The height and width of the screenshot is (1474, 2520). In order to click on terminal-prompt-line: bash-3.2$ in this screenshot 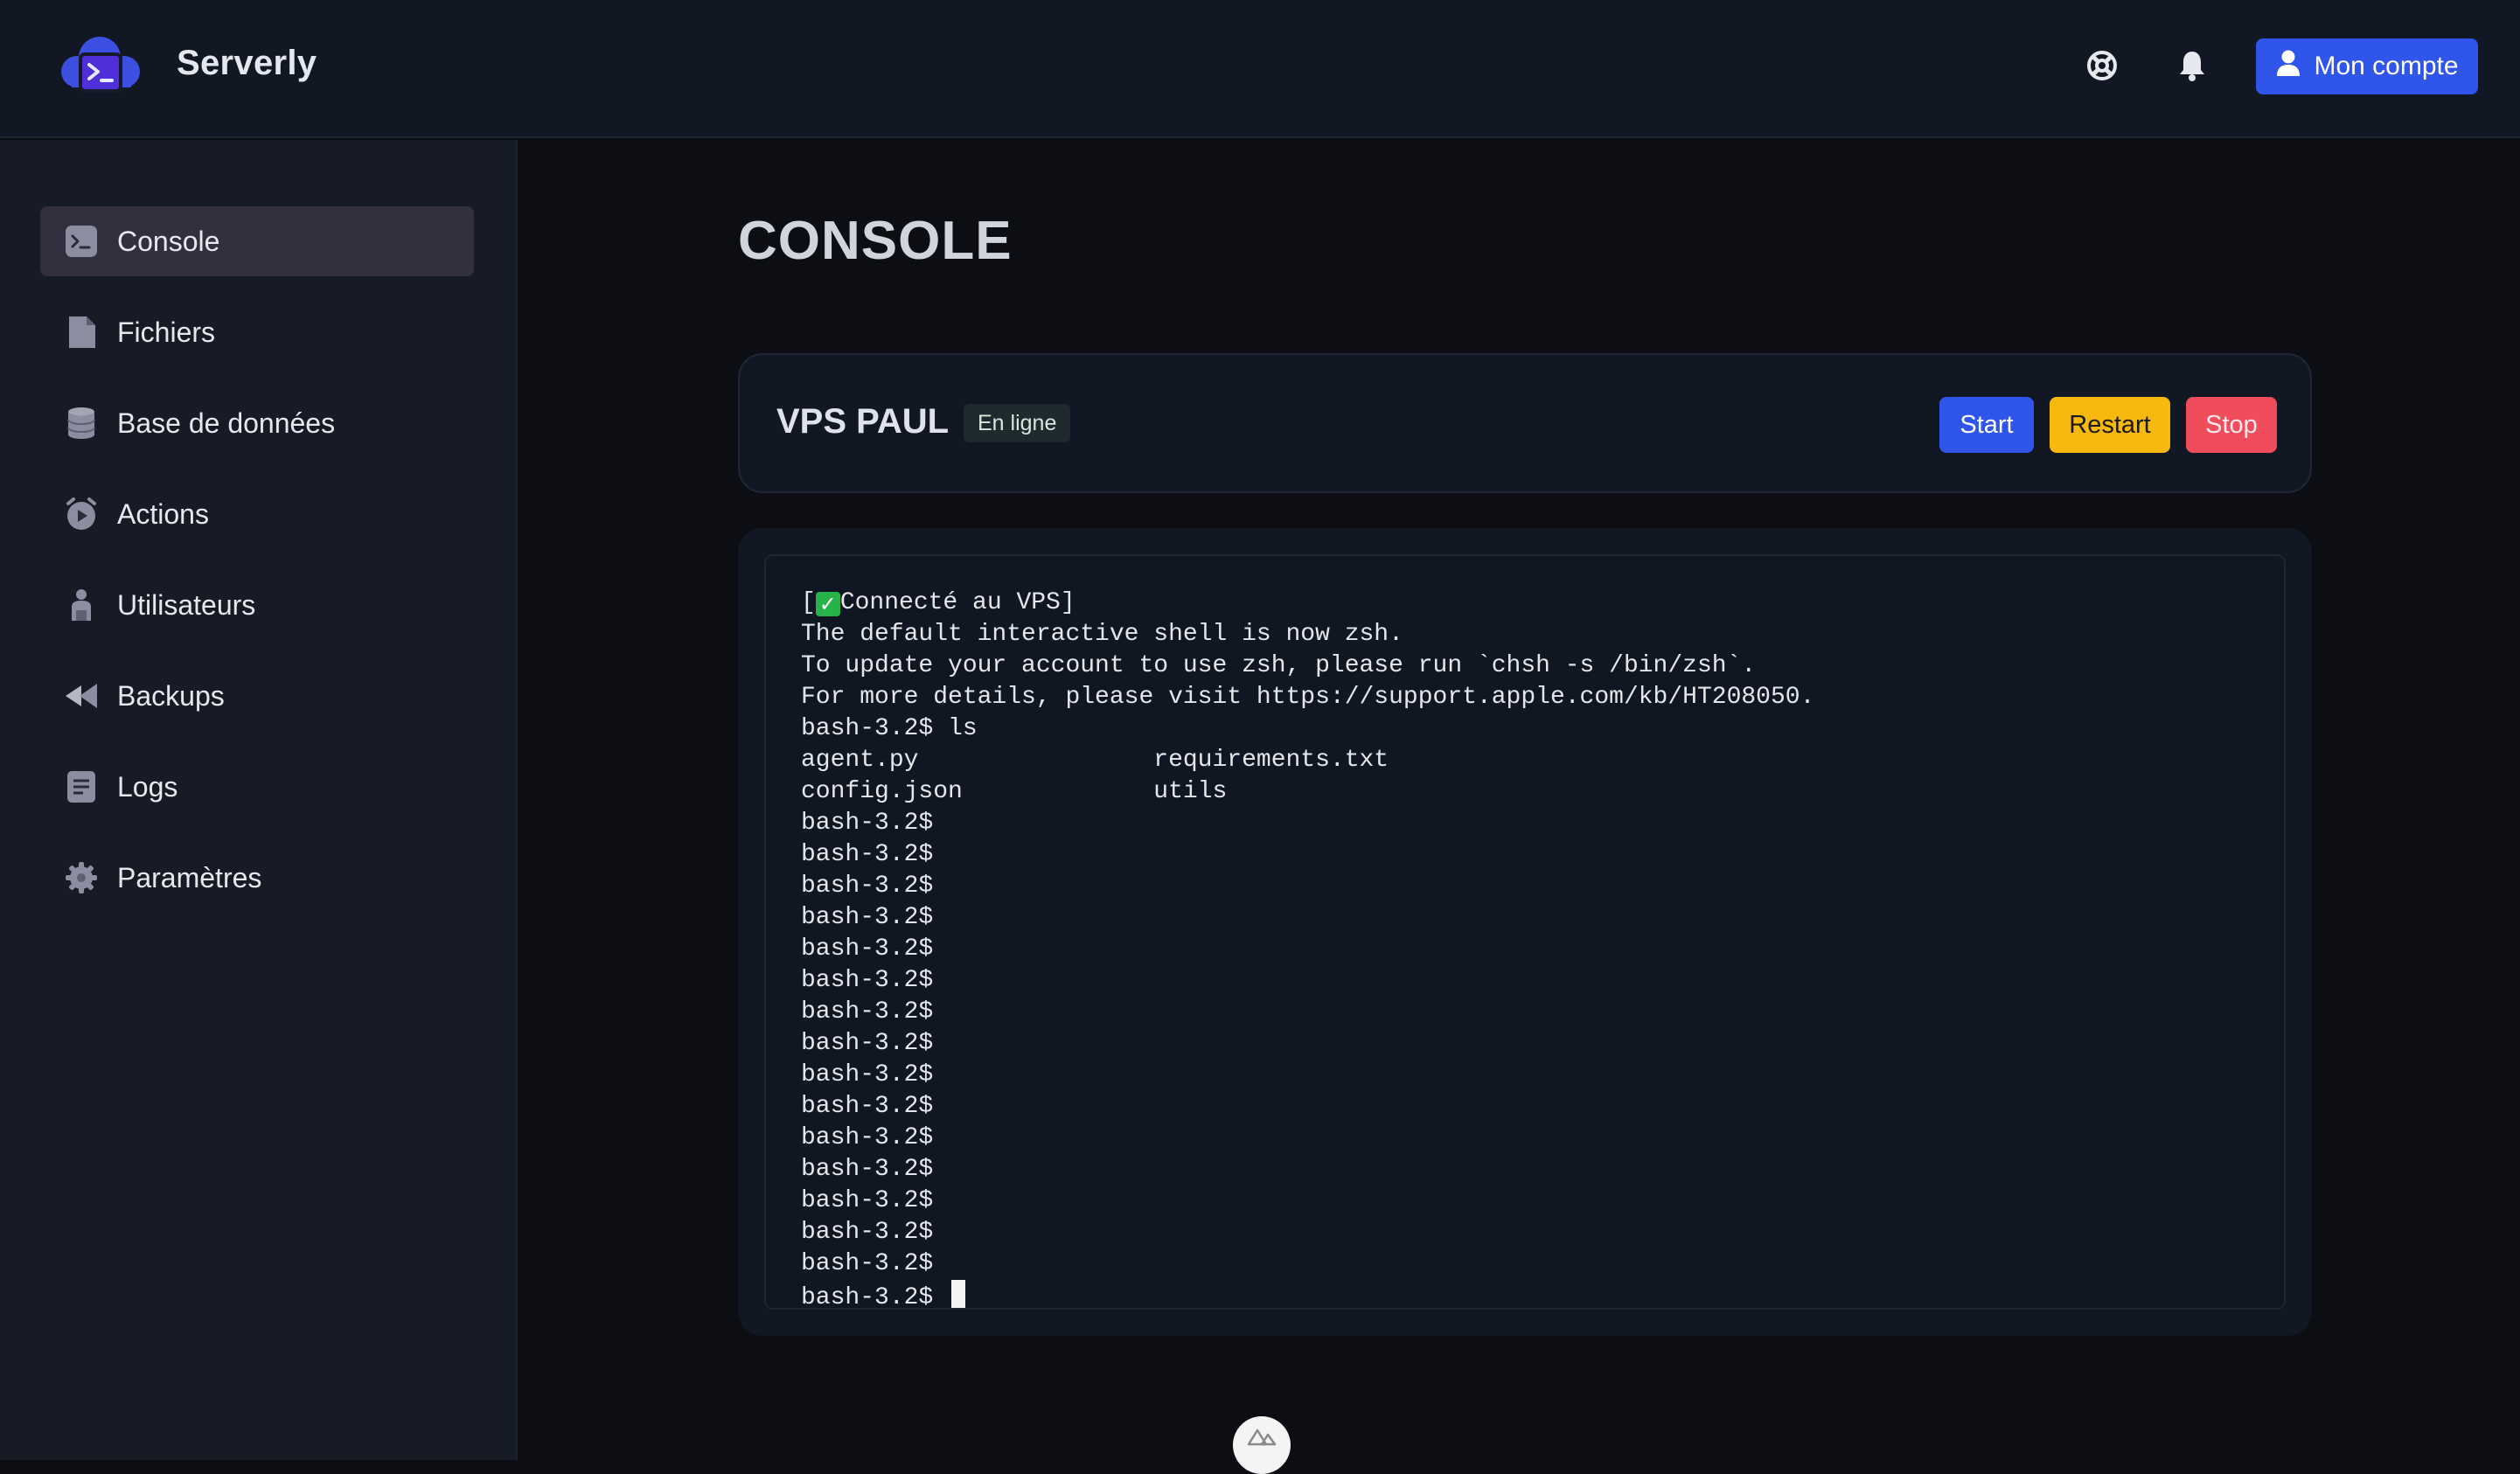, I will do `click(1542, 1295)`.